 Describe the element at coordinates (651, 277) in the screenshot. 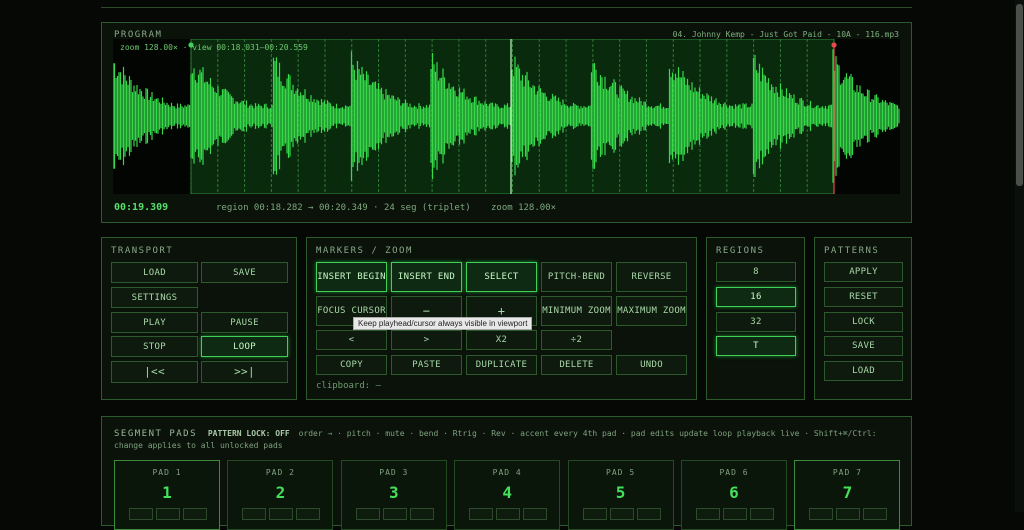

I see `reverse-button: REVERSE` at that location.